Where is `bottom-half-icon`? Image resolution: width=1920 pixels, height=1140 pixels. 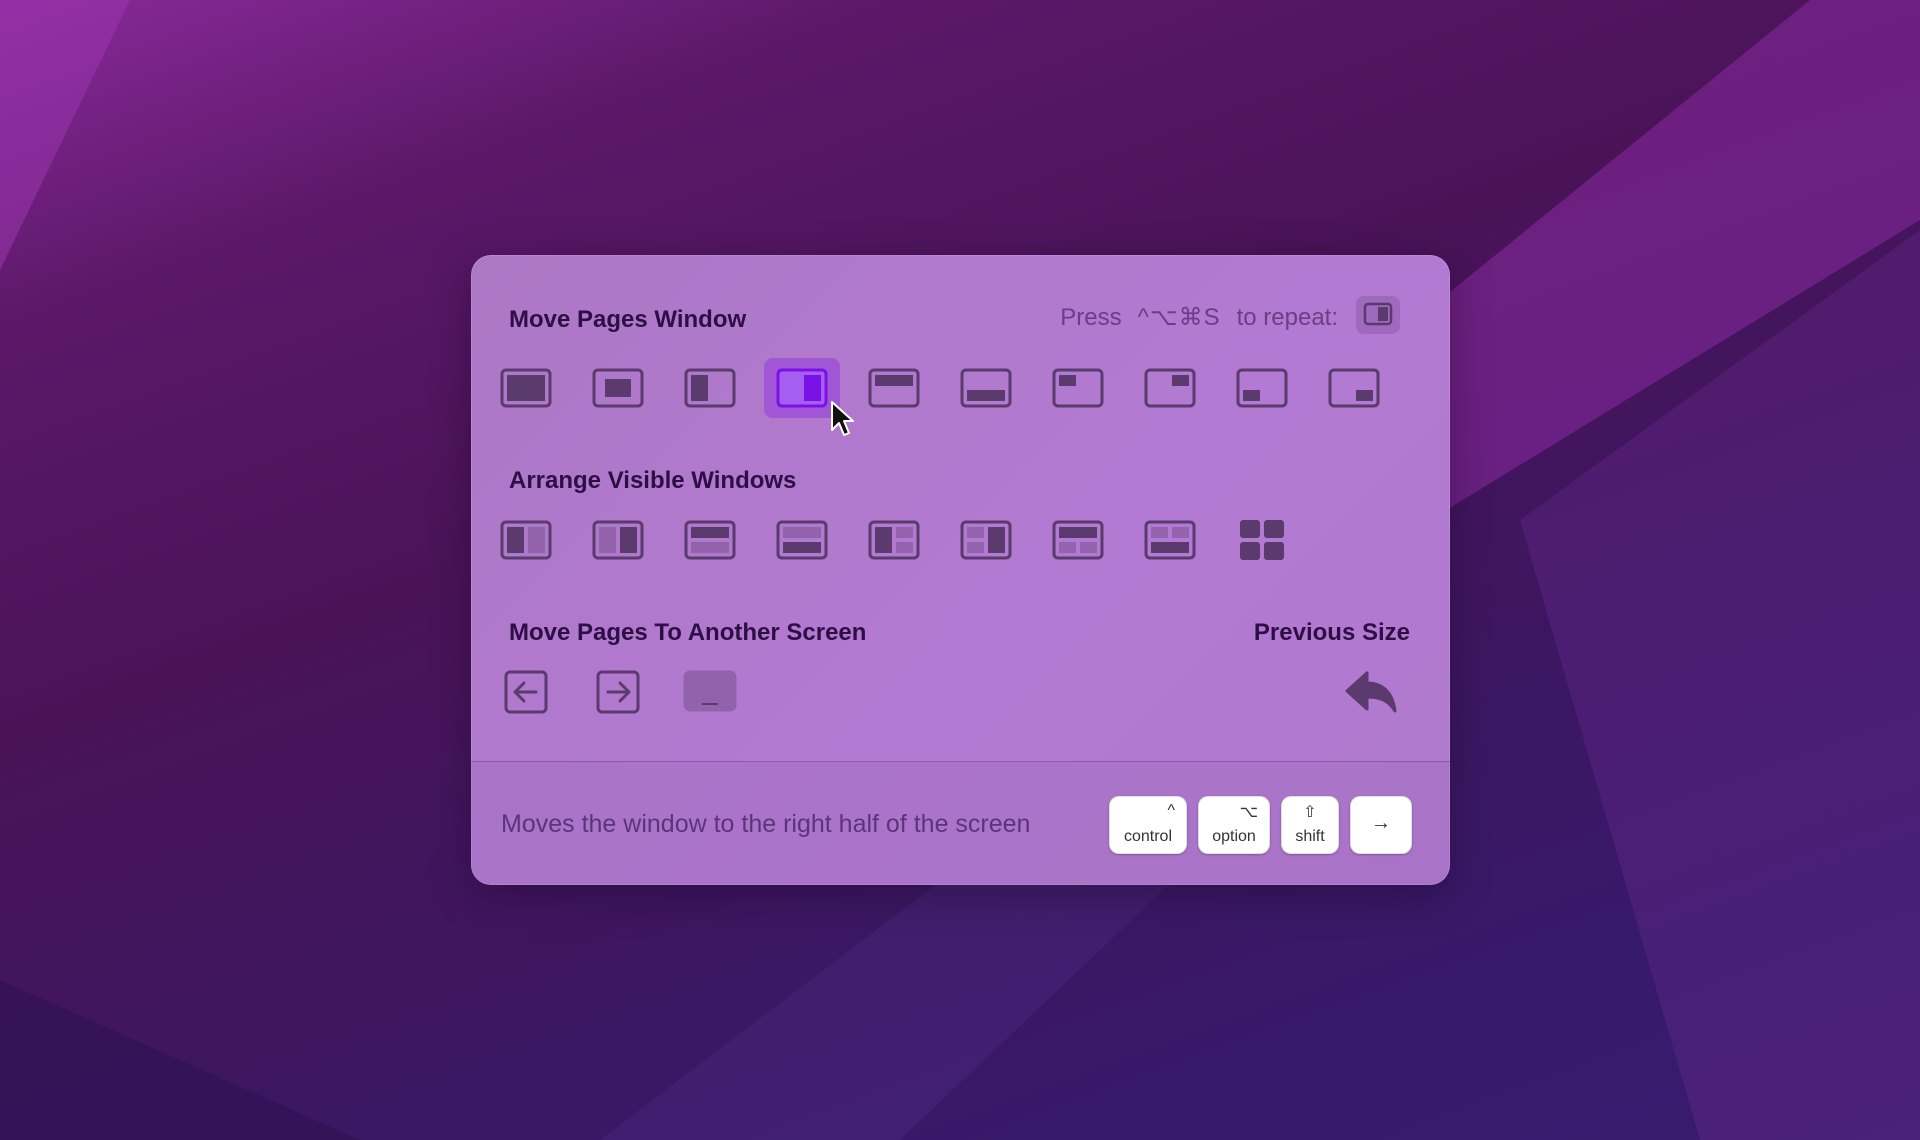 bottom-half-icon is located at coordinates (986, 388).